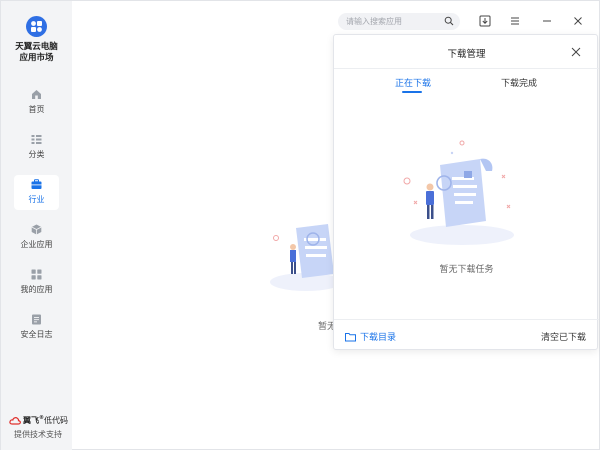 The height and width of the screenshot is (450, 600). I want to click on empty-downloads-text: 暂无下载任务, so click(466, 270).